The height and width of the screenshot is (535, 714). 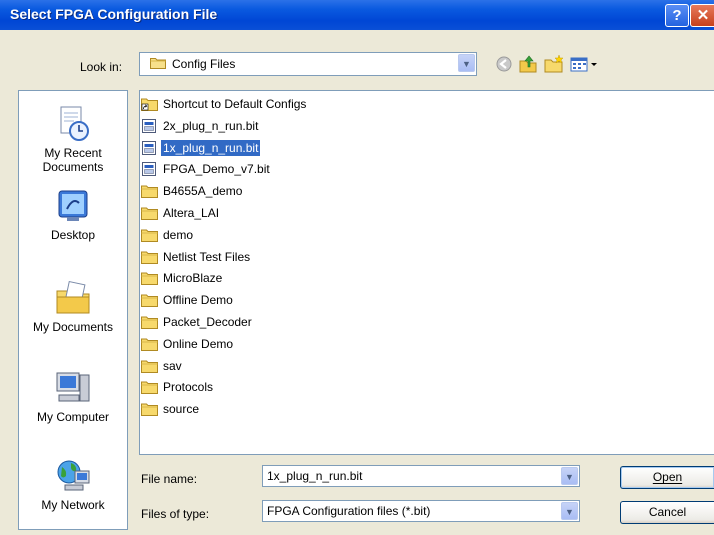 What do you see at coordinates (702, 15) in the screenshot?
I see `close-button: ✕` at bounding box center [702, 15].